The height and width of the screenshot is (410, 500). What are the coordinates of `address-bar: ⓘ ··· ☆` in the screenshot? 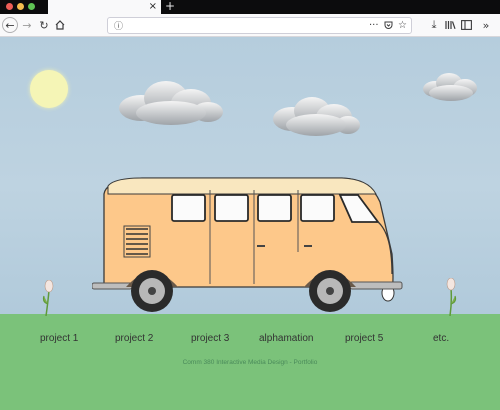 It's located at (259, 25).